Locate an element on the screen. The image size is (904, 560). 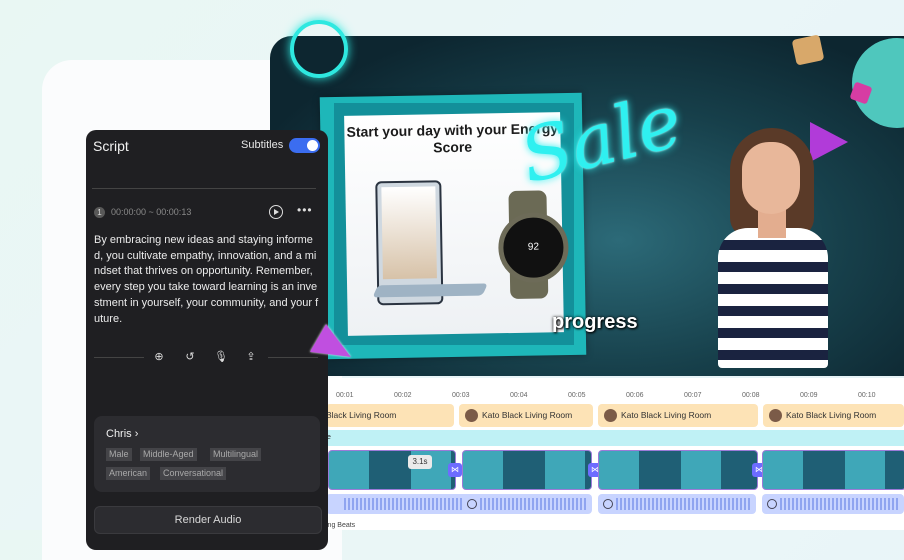
voice-tag: Male is located at coordinates (119, 454).